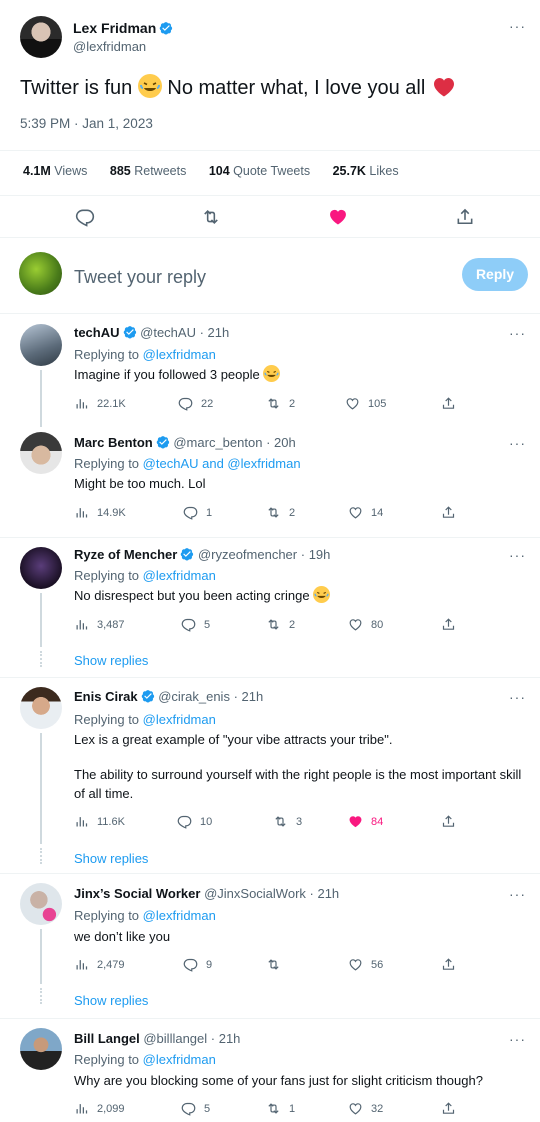 This screenshot has height=1122, width=540. What do you see at coordinates (495, 274) in the screenshot?
I see `reply-button: Reply` at bounding box center [495, 274].